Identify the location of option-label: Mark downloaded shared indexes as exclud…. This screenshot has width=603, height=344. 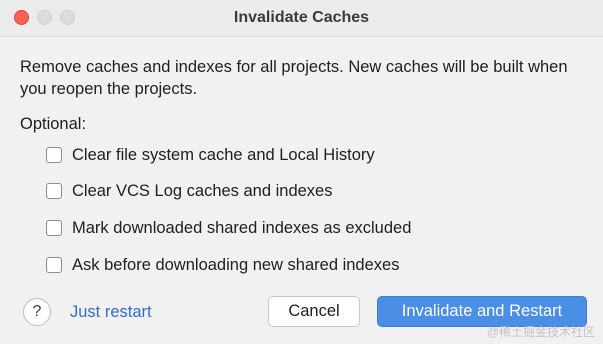
(242, 227).